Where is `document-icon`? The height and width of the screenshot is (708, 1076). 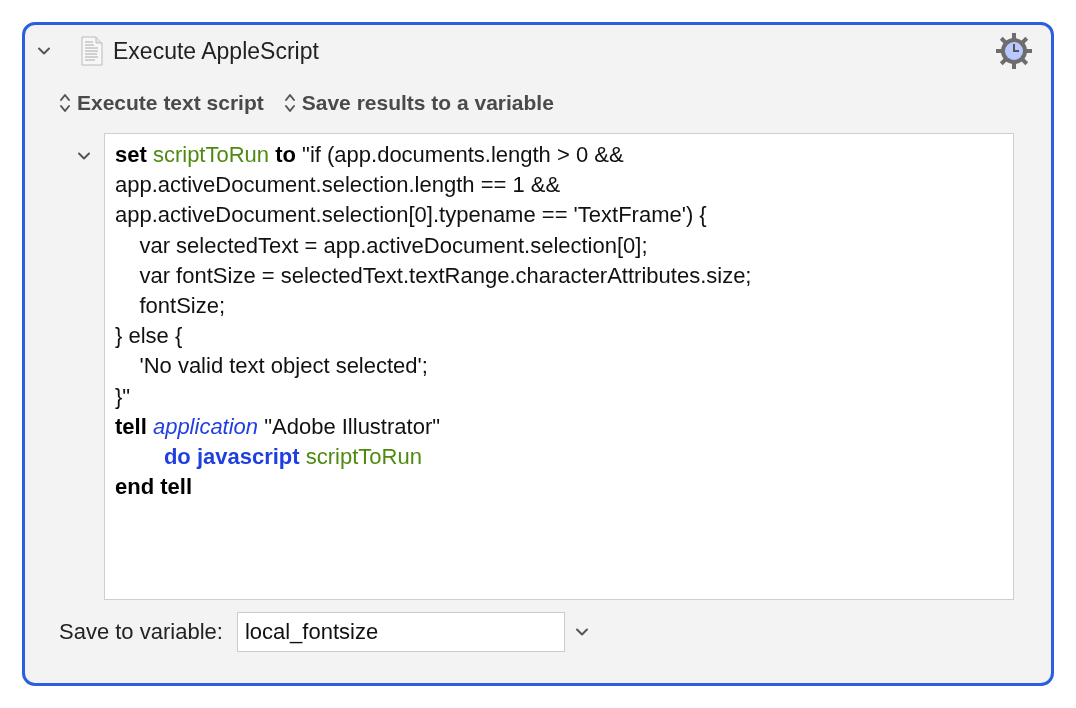
document-icon is located at coordinates (92, 51).